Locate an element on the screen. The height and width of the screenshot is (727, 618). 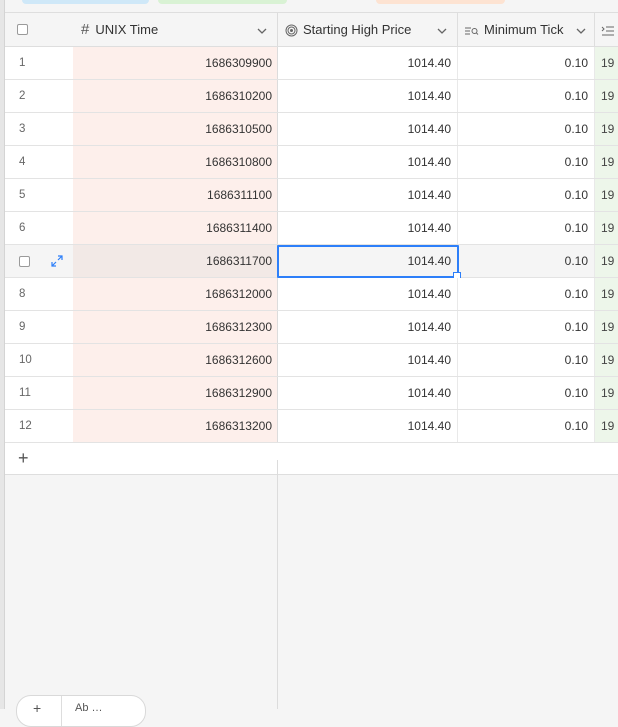
row-number: 1 is located at coordinates (22, 63).